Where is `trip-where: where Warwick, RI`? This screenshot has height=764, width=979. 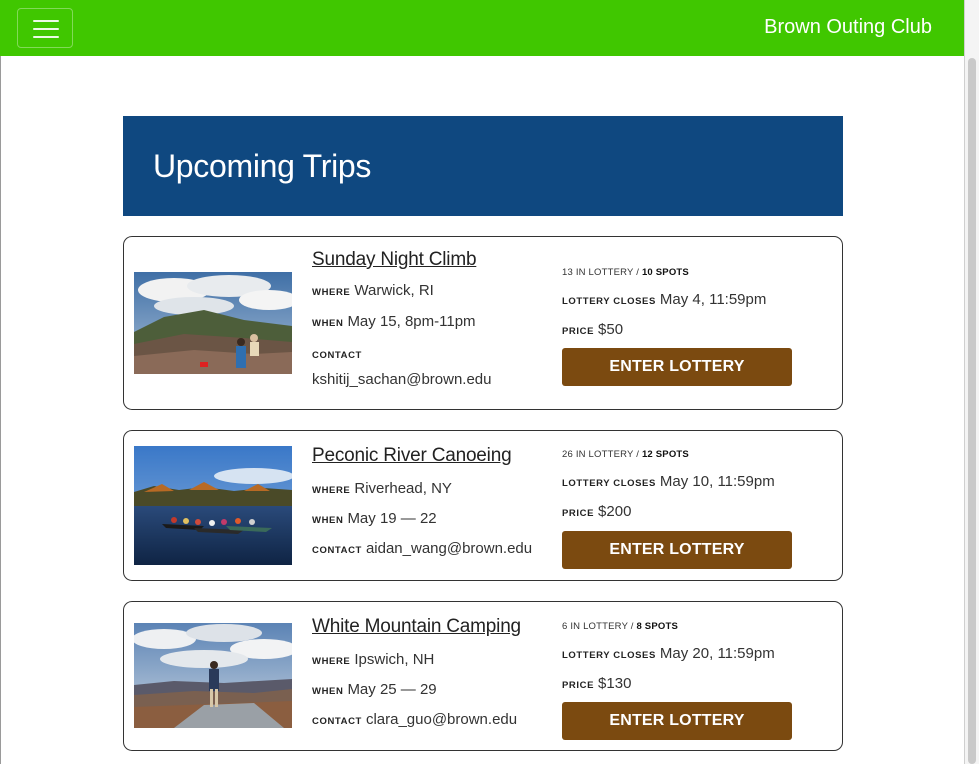
trip-where: where Warwick, RI is located at coordinates (373, 290).